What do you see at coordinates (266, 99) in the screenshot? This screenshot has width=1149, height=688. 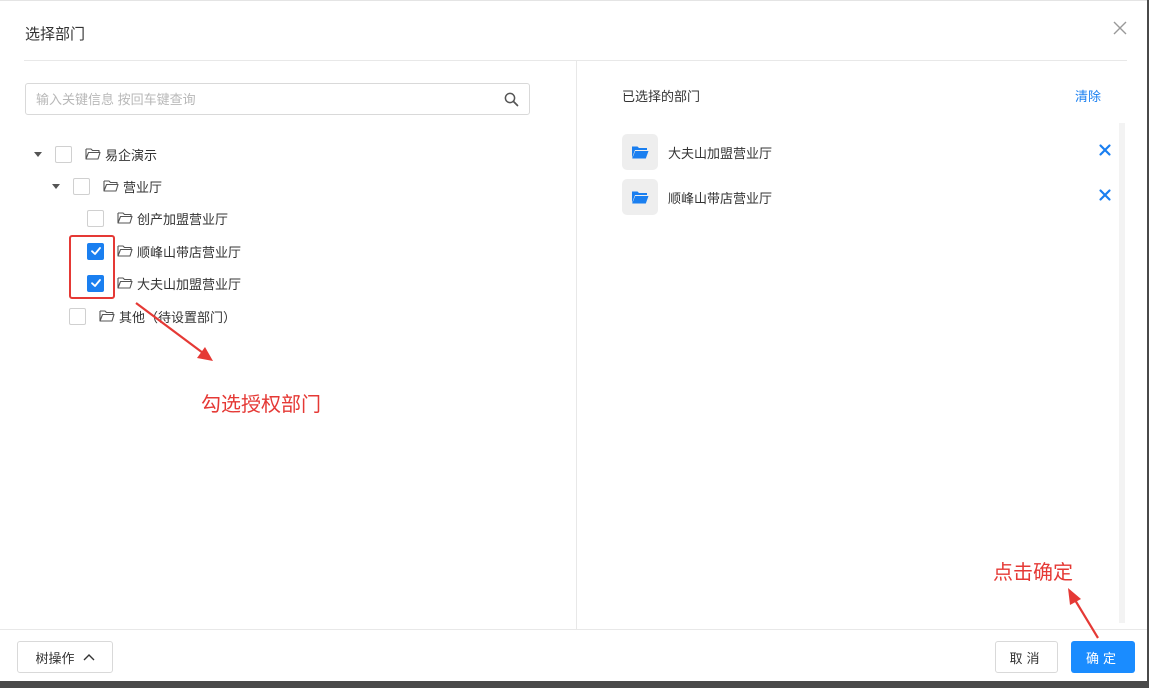 I see `search-input` at bounding box center [266, 99].